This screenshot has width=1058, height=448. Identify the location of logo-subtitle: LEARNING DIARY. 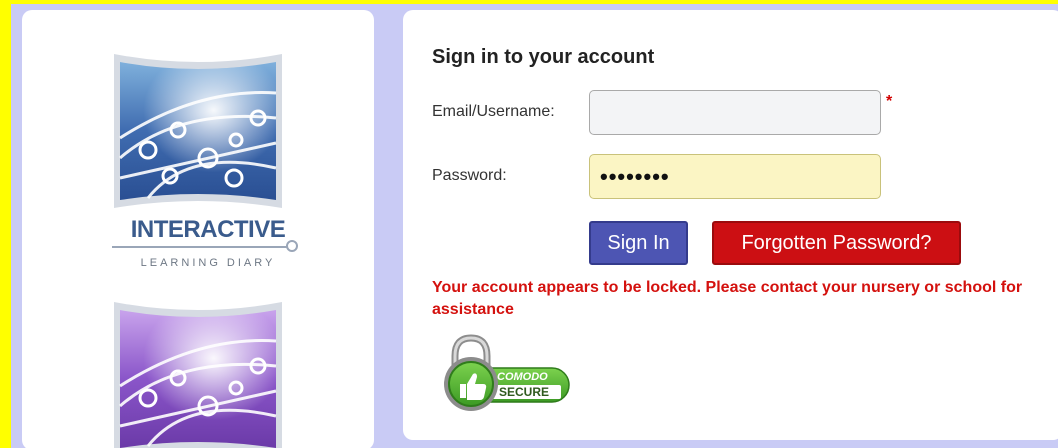
(208, 263).